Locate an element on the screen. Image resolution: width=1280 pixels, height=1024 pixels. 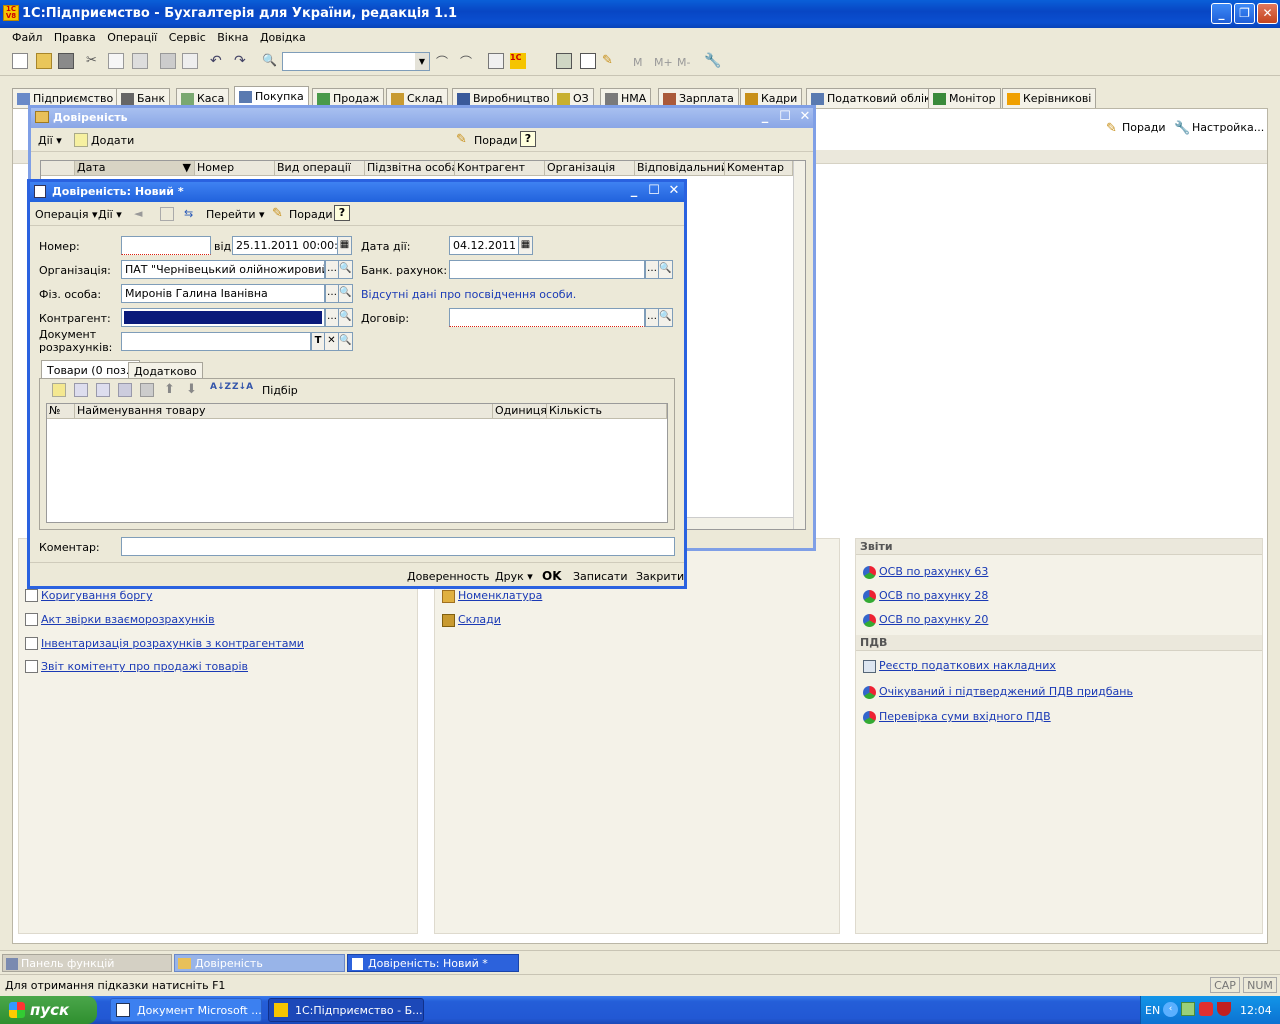
bank-account-open-icon: 🔍 is located at coordinates (666, 269).